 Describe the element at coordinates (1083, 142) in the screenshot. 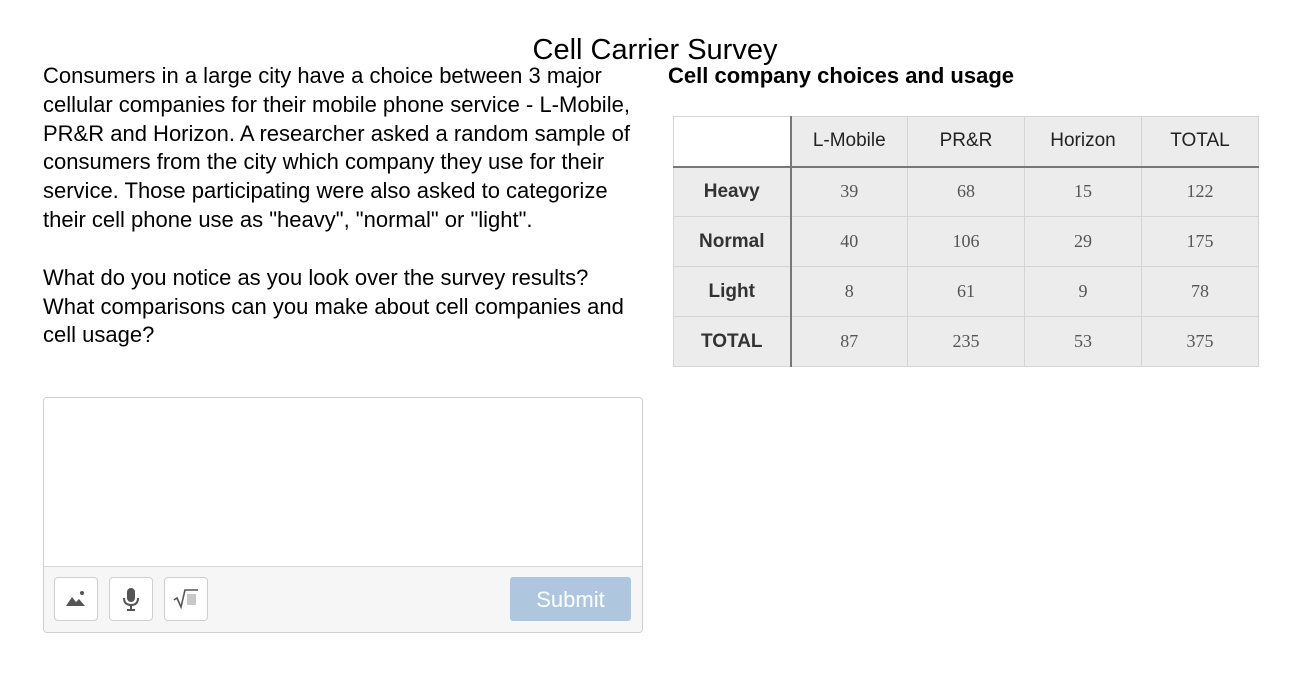

I see `column-header: Horizon` at that location.